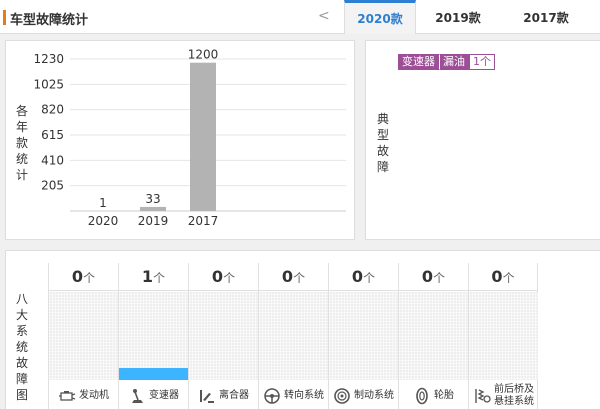 The image size is (600, 409). Describe the element at coordinates (152, 199) in the screenshot. I see `bar-data-label: 33` at that location.